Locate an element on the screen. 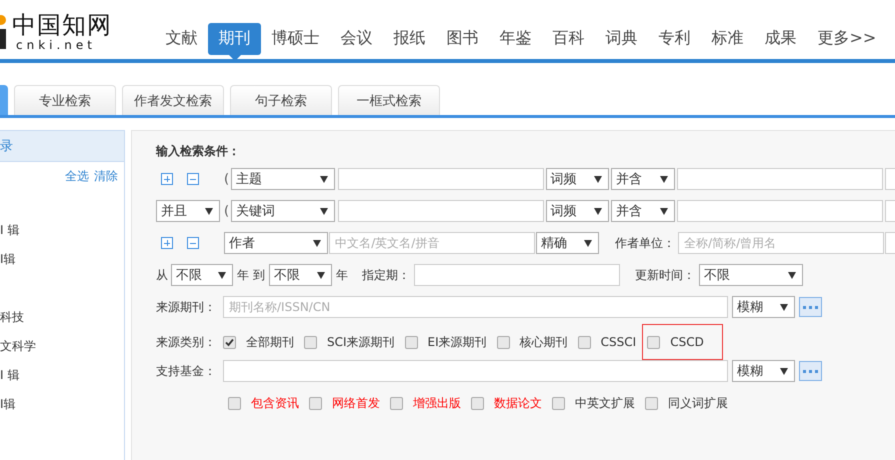 The height and width of the screenshot is (460, 895). option-label: SCI来源期刊 is located at coordinates (361, 342).